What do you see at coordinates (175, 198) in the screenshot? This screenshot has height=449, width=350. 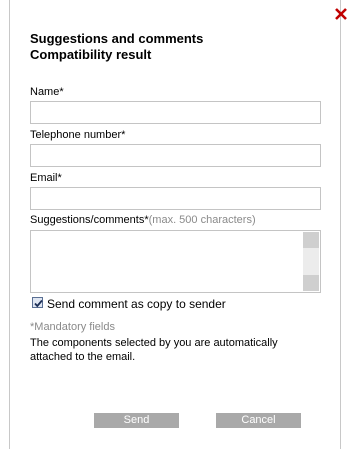 I see `email-field` at bounding box center [175, 198].